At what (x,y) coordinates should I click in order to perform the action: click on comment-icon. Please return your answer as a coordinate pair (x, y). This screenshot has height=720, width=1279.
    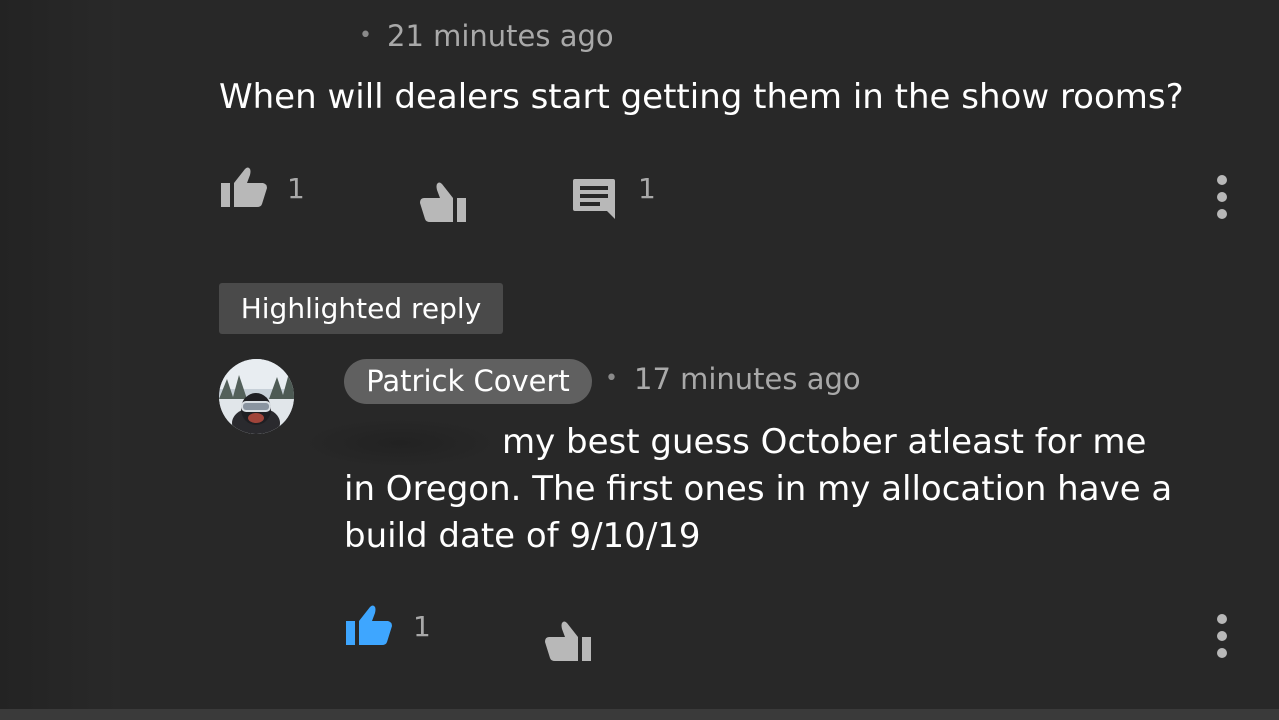
    Looking at the image, I should click on (594, 199).